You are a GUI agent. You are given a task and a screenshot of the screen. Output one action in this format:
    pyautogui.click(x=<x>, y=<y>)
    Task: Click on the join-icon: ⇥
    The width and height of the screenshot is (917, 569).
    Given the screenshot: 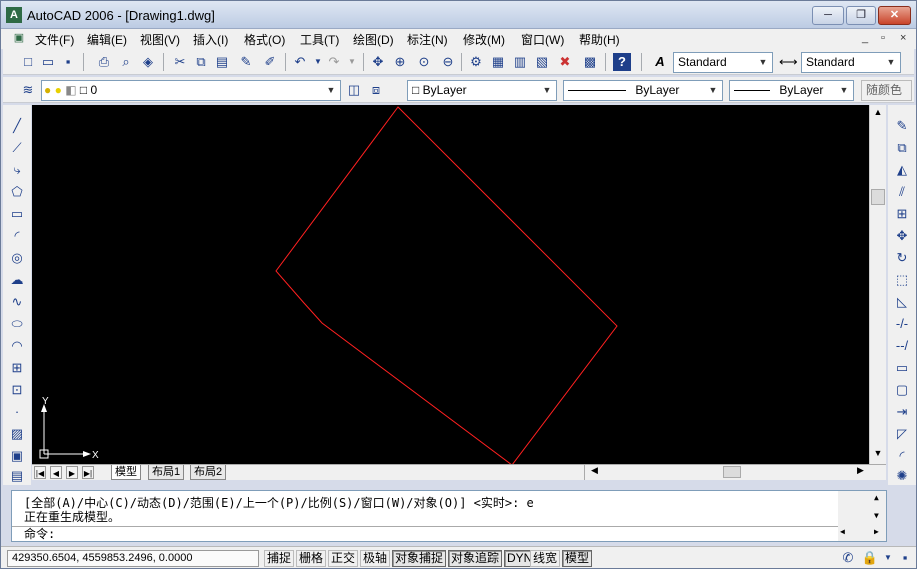 What is the action you would take?
    pyautogui.click(x=902, y=412)
    